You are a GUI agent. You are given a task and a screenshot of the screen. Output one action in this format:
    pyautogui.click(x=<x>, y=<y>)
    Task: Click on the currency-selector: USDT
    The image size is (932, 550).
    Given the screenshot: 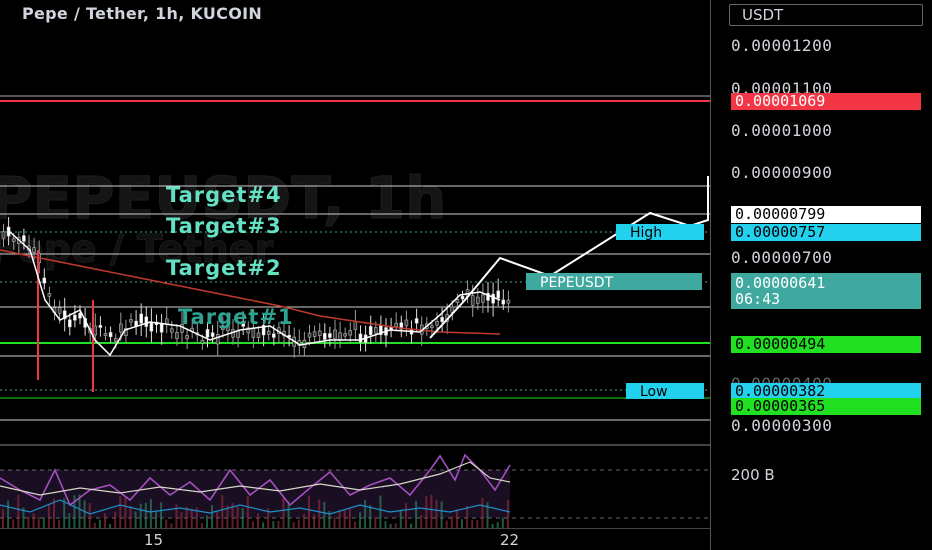 What is the action you would take?
    pyautogui.click(x=826, y=15)
    